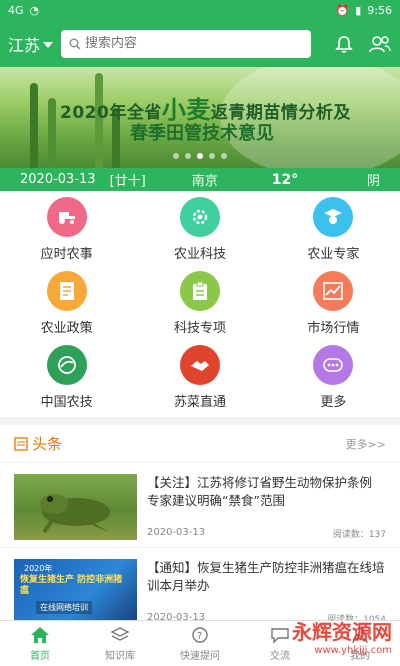 Image resolution: width=400 pixels, height=666 pixels. I want to click on feature-china-agritech: 中国农技, so click(66, 377).